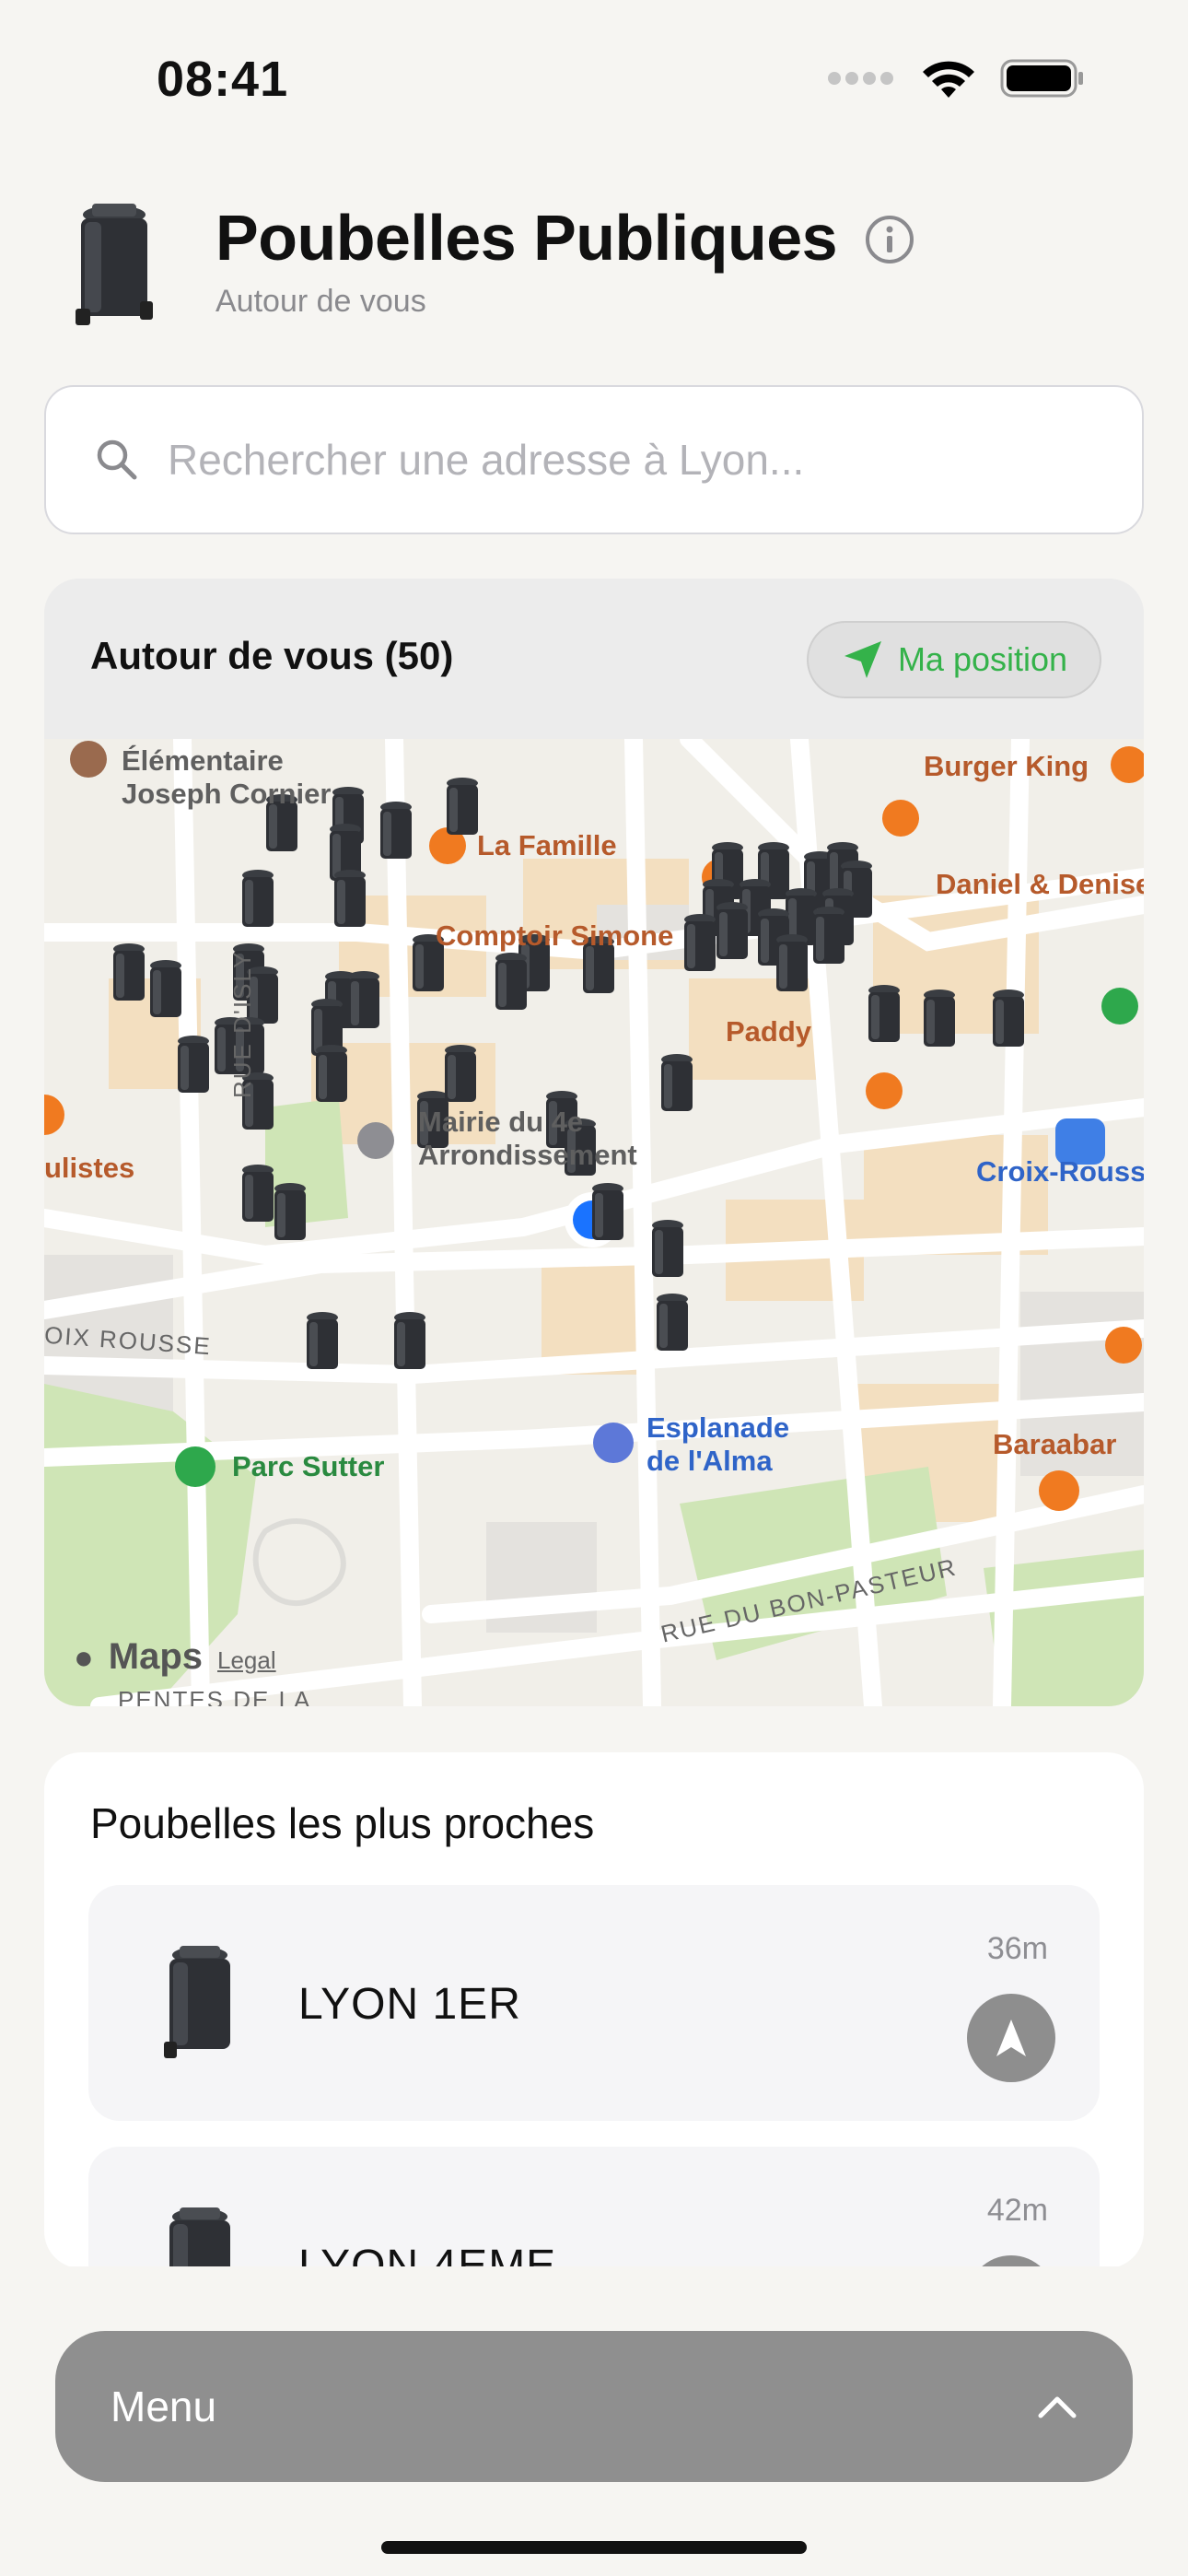  Describe the element at coordinates (594, 2547) in the screenshot. I see `home-indicator` at that location.